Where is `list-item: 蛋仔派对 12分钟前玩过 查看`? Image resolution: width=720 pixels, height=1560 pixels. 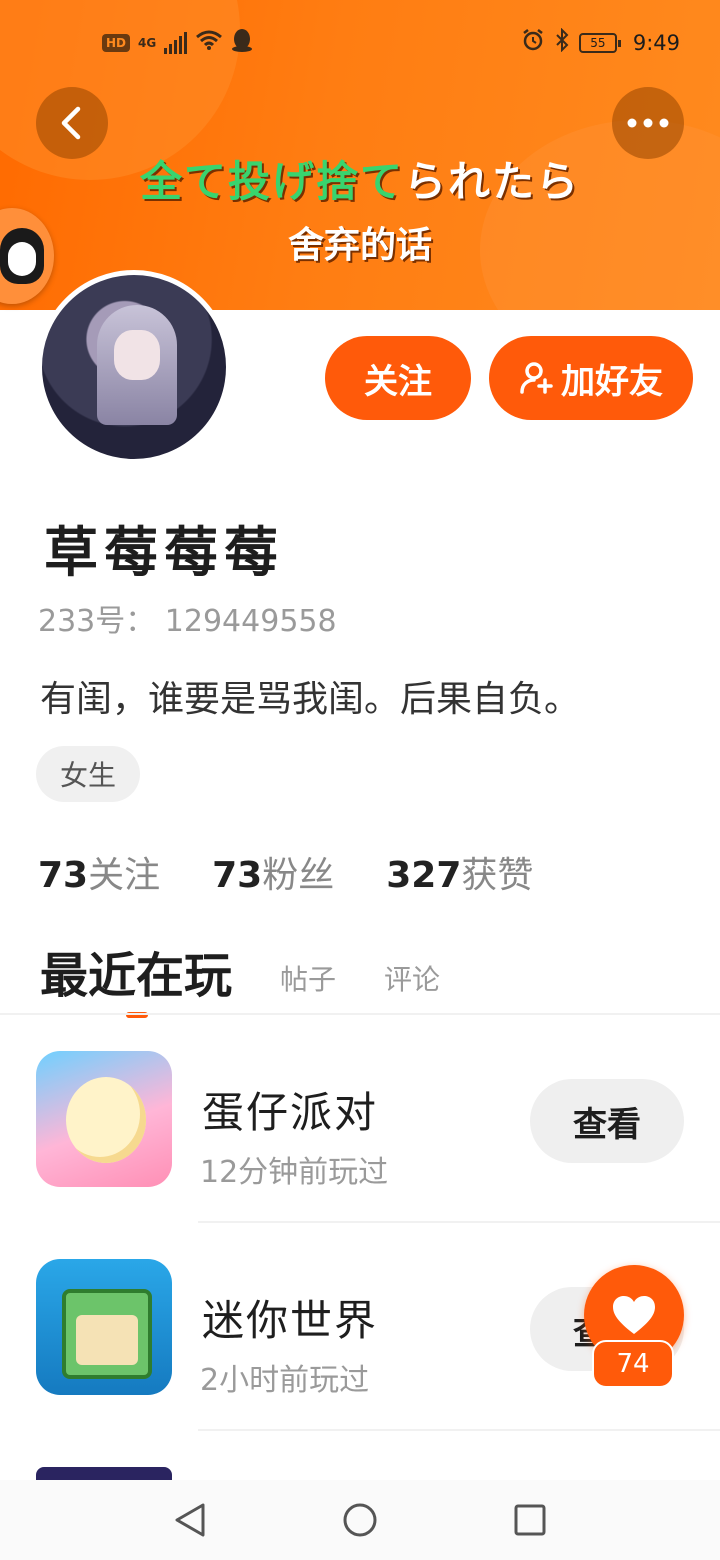 list-item: 蛋仔派对 12分钟前玩过 查看 is located at coordinates (360, 1119).